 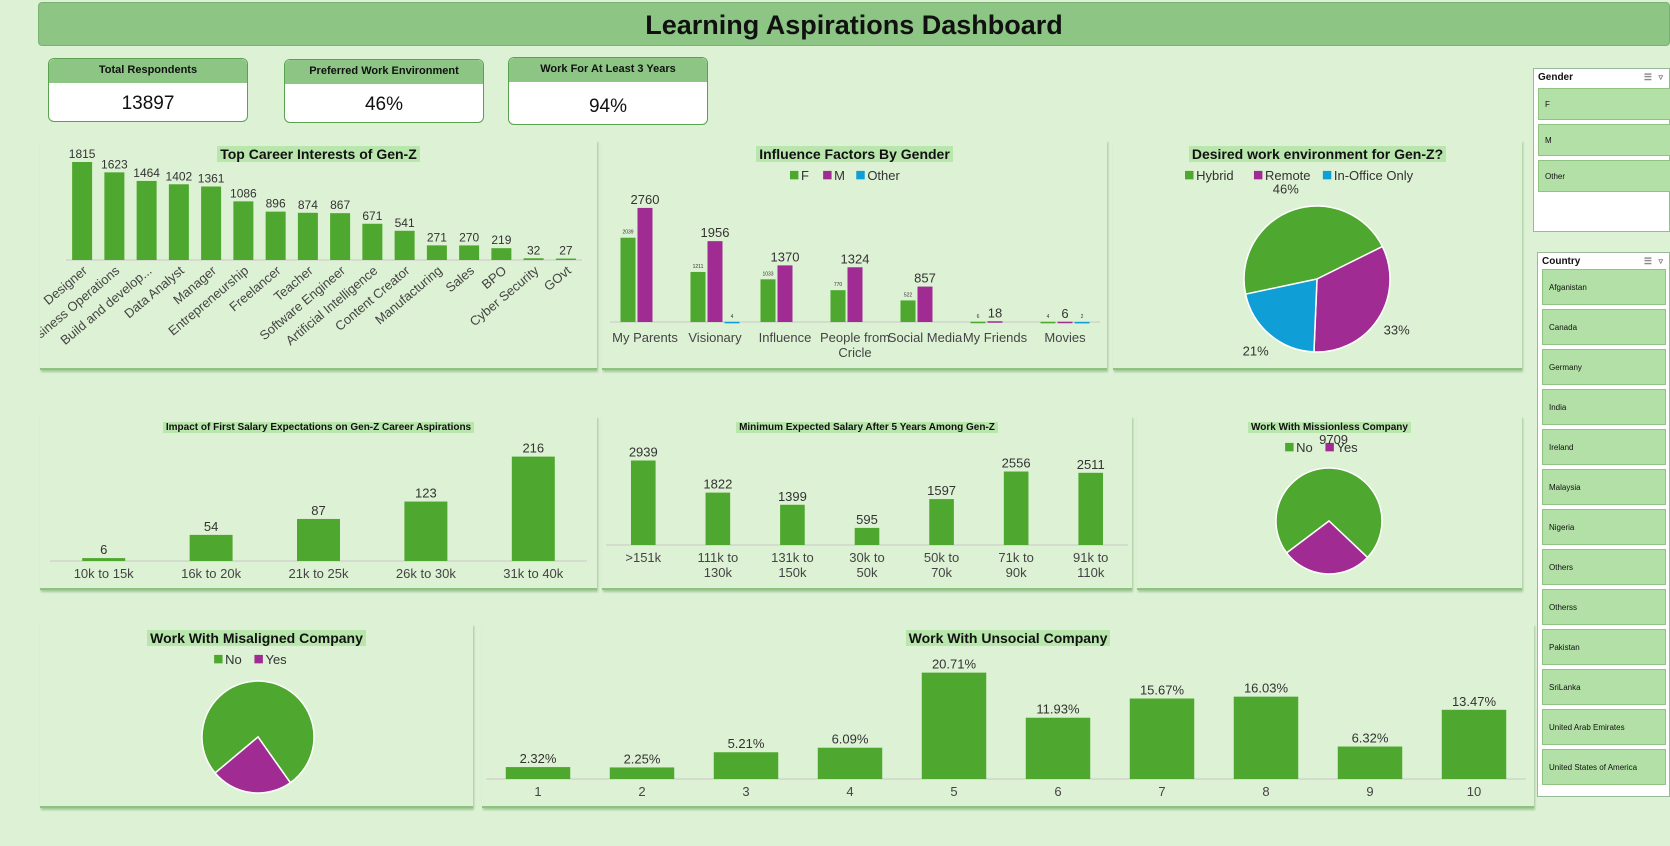 What do you see at coordinates (1556, 77) in the screenshot?
I see `gender-slicer-title: Gender` at bounding box center [1556, 77].